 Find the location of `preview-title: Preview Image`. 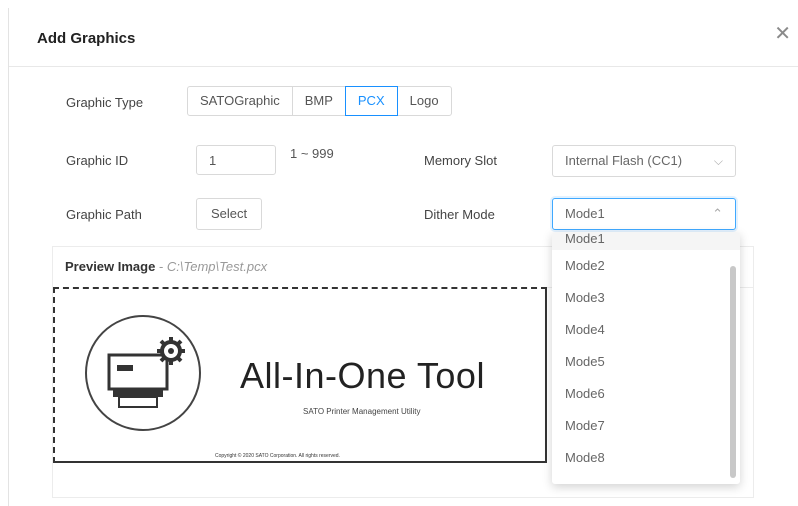

preview-title: Preview Image is located at coordinates (110, 266).